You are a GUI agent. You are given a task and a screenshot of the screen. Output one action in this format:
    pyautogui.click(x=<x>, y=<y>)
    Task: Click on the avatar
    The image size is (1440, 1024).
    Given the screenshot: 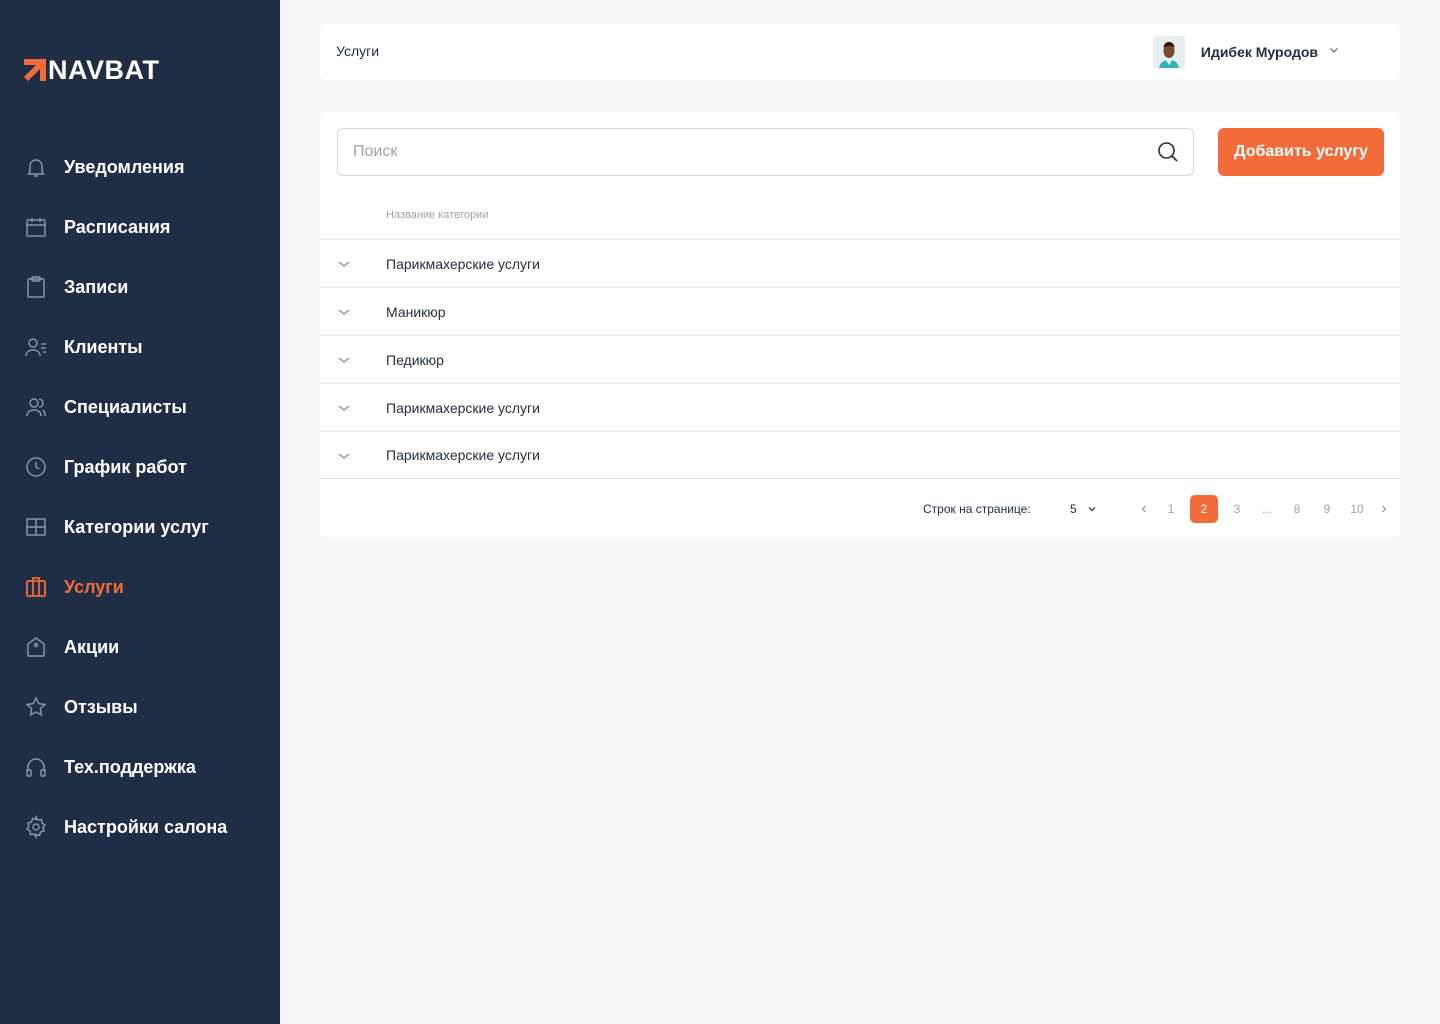 What is the action you would take?
    pyautogui.click(x=1168, y=52)
    